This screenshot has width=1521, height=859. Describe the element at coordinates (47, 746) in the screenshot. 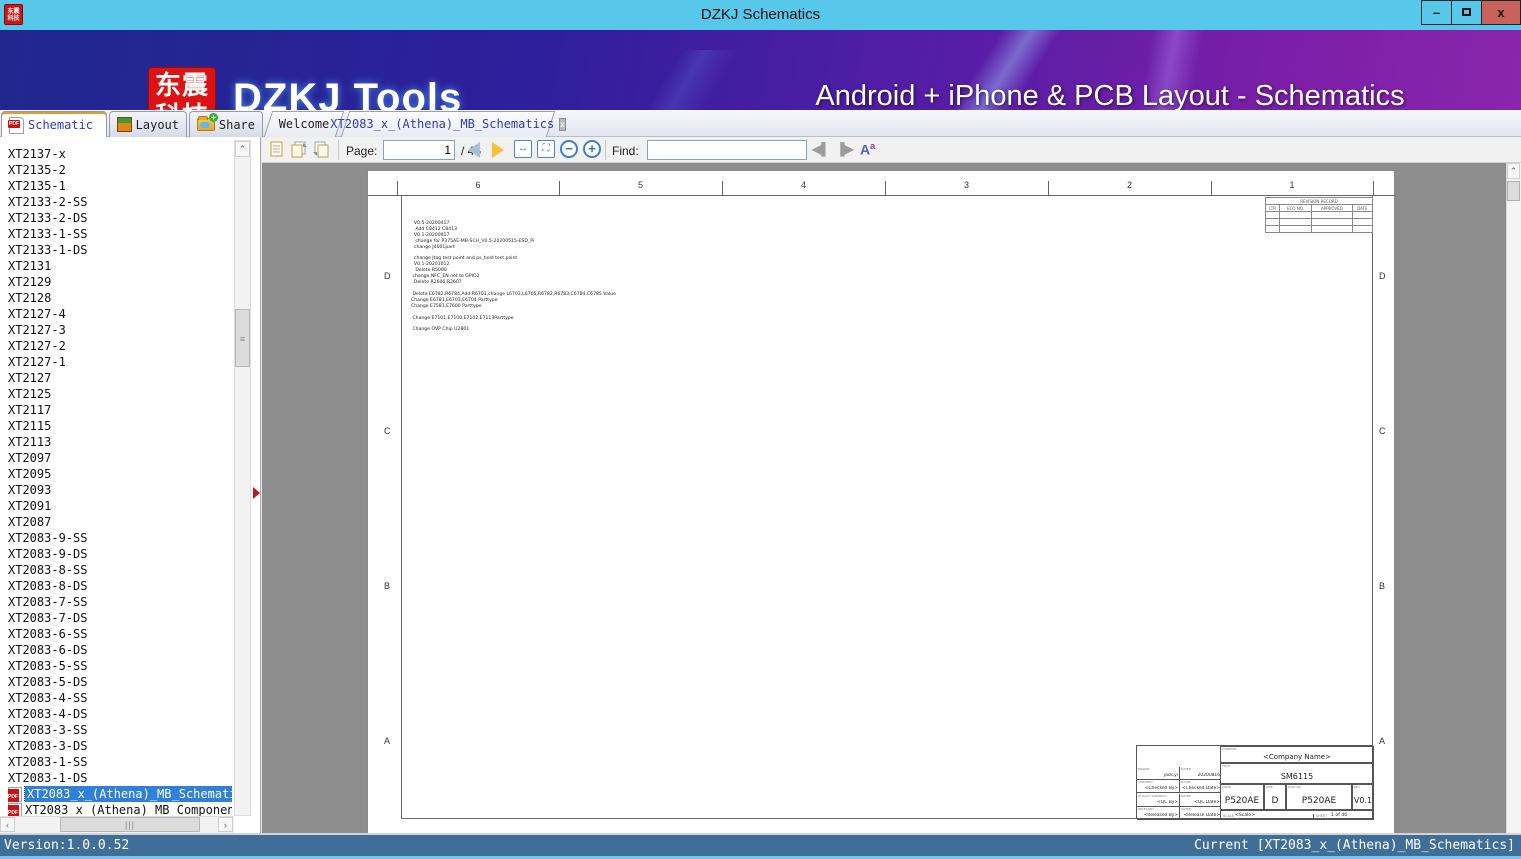

I see `list-item: XT2083-3-DS` at that location.